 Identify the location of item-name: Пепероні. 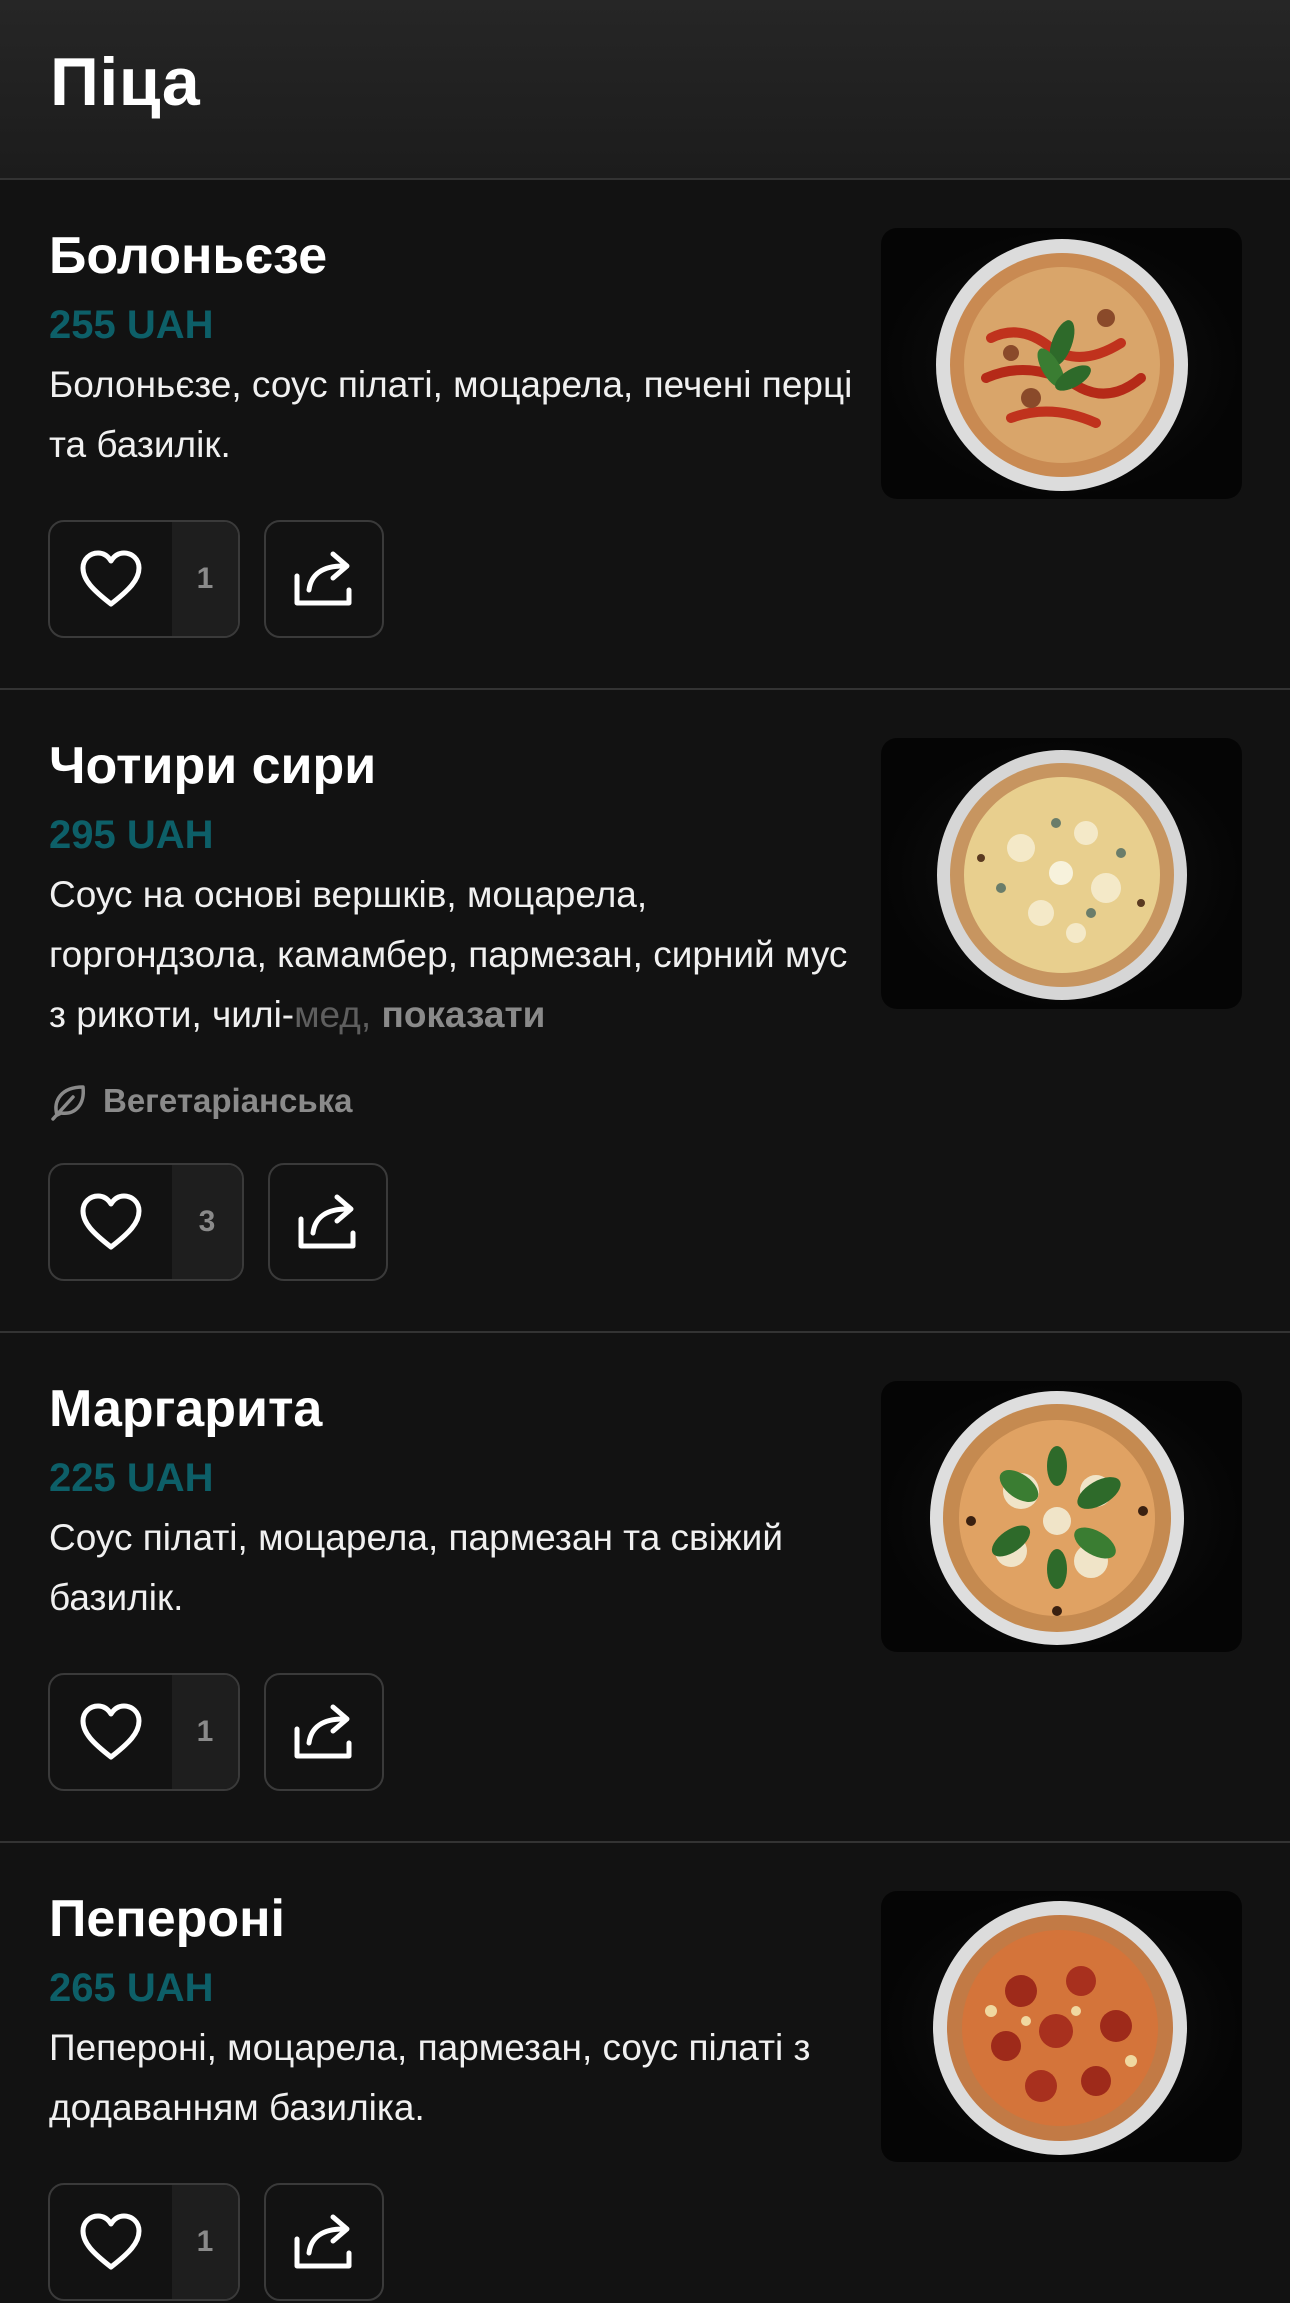
(167, 1919).